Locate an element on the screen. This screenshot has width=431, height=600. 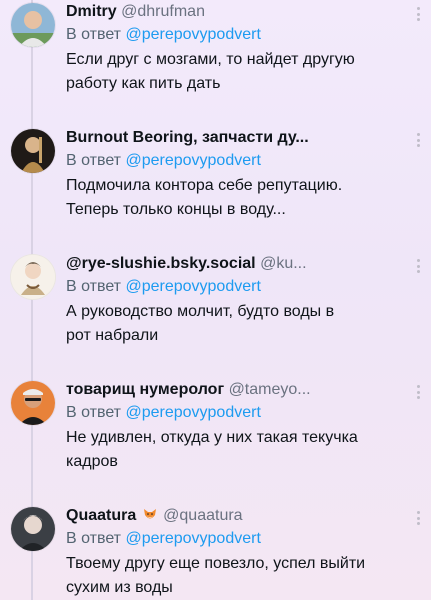
reply-header: Quaatura @quaatura is located at coordinates (236, 516).